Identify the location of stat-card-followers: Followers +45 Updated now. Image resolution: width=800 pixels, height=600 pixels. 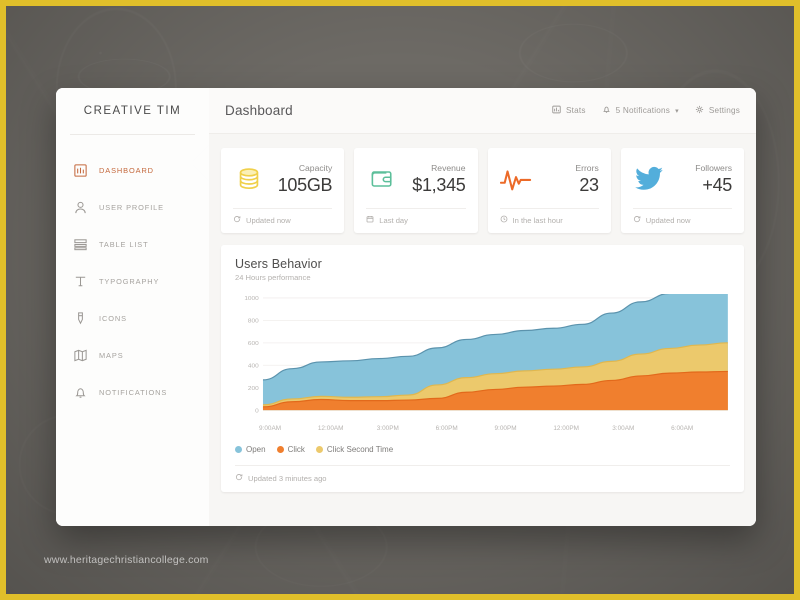
(682, 190).